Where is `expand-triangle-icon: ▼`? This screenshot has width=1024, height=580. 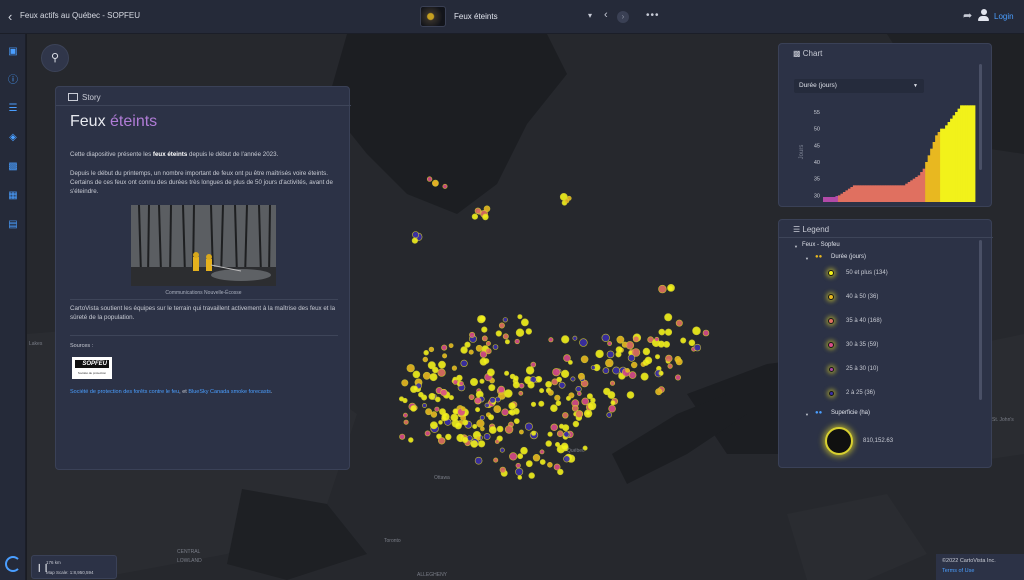
expand-triangle-icon: ▼ is located at coordinates (807, 414).